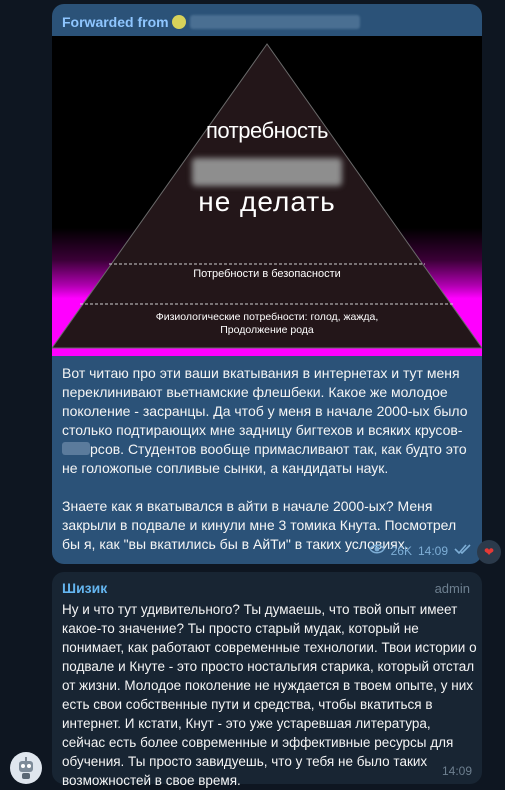 The image size is (505, 790). Describe the element at coordinates (115, 22) in the screenshot. I see `forwarded-label: Forwarded from` at that location.